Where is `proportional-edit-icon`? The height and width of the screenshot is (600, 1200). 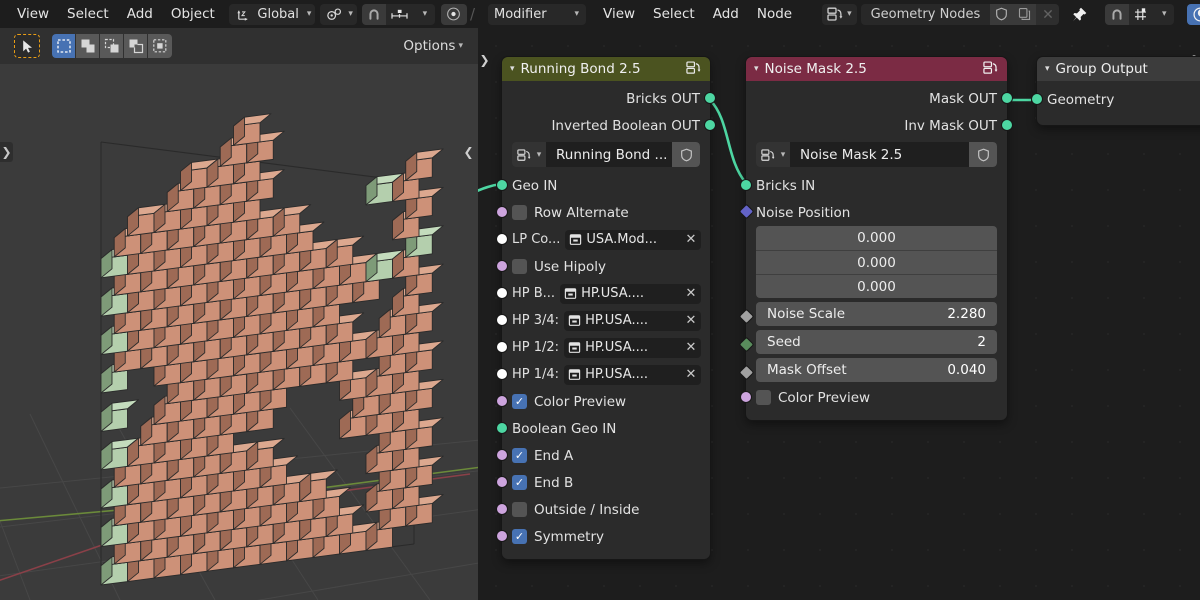
proportional-edit-icon is located at coordinates (453, 14).